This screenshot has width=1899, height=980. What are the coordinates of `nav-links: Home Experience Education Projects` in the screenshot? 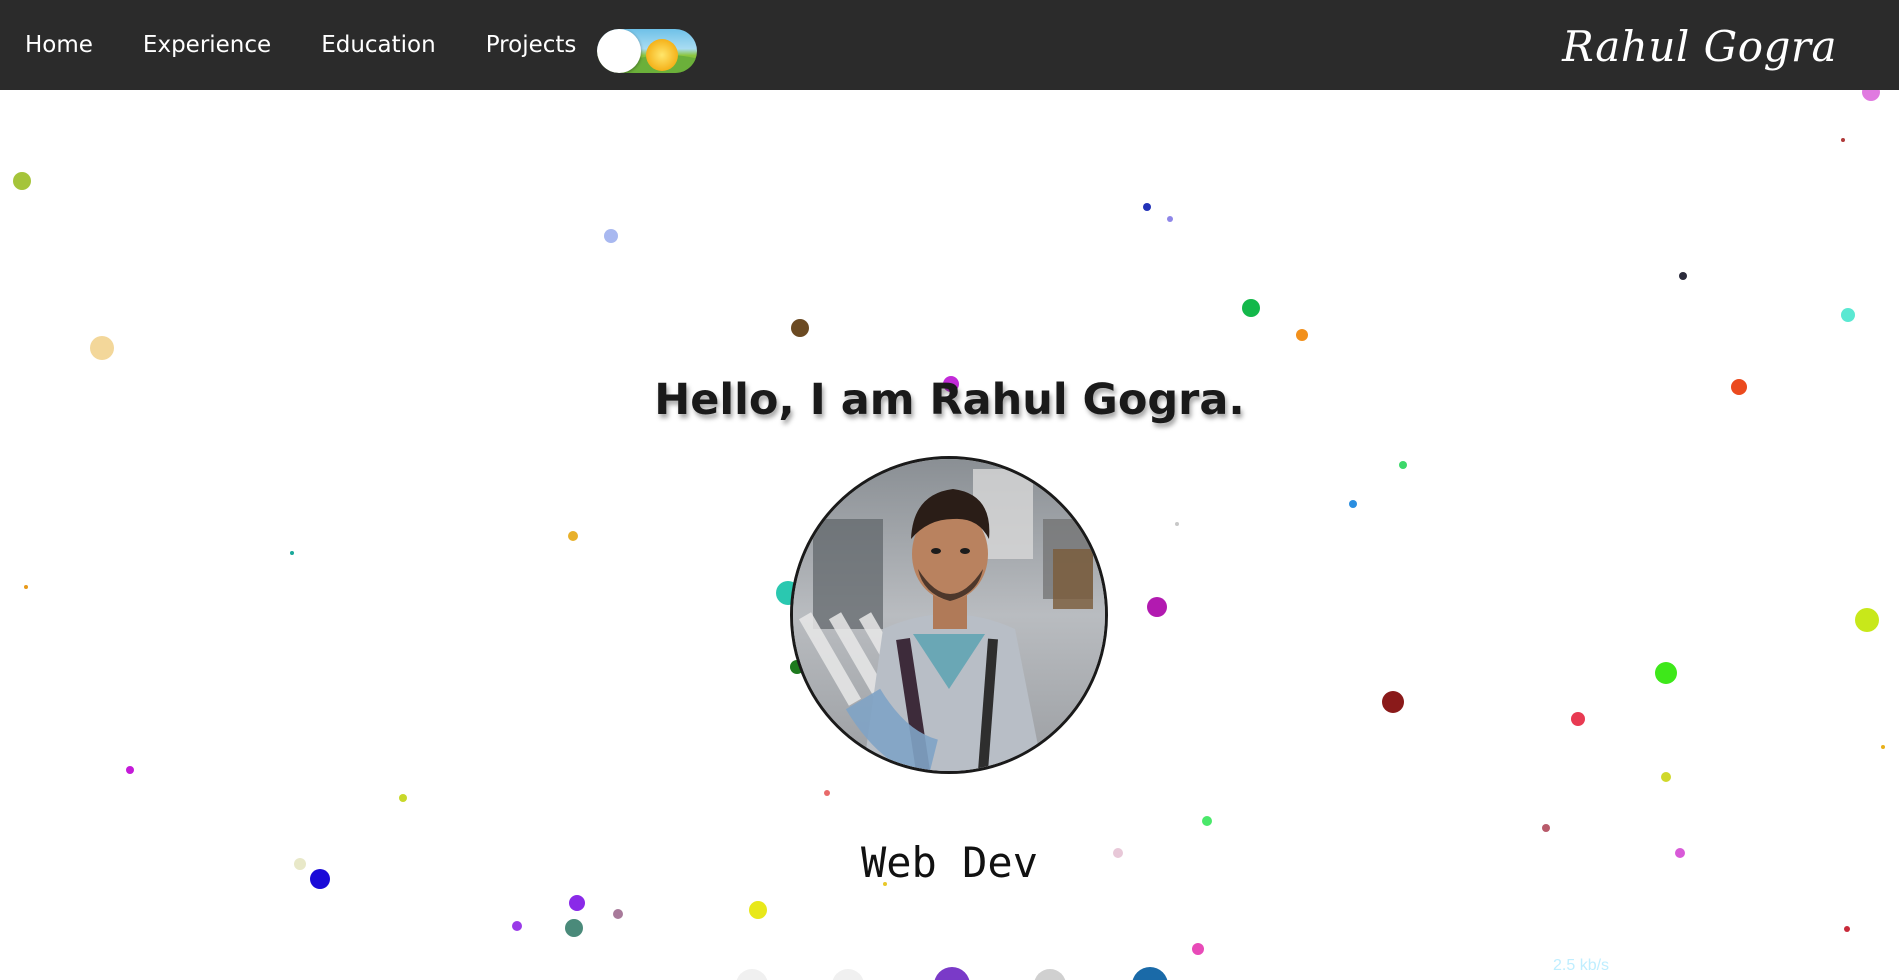 It's located at (325, 45).